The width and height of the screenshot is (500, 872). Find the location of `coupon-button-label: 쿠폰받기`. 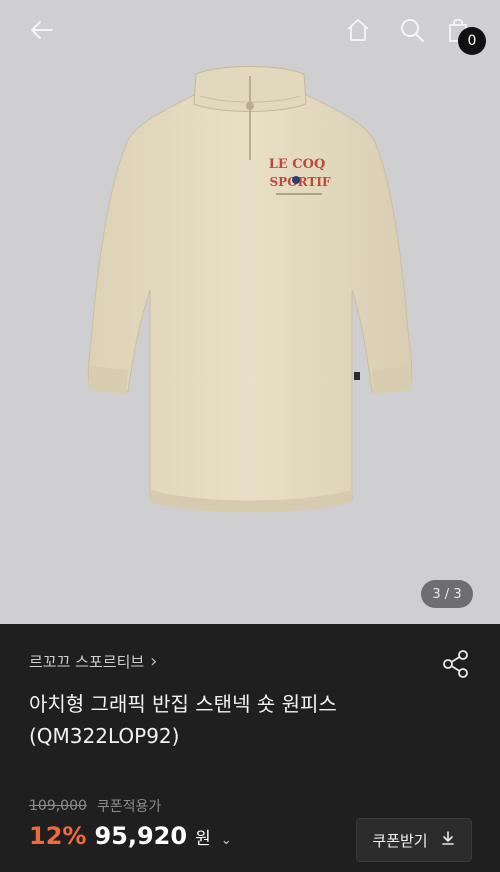

coupon-button-label: 쿠폰받기 is located at coordinates (400, 840).